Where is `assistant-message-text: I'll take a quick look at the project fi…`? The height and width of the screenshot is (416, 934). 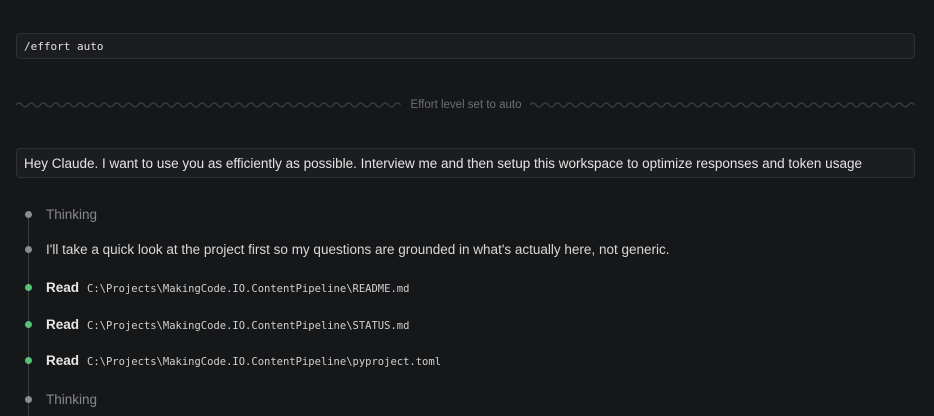
assistant-message-text: I'll take a quick look at the project fi… is located at coordinates (358, 249).